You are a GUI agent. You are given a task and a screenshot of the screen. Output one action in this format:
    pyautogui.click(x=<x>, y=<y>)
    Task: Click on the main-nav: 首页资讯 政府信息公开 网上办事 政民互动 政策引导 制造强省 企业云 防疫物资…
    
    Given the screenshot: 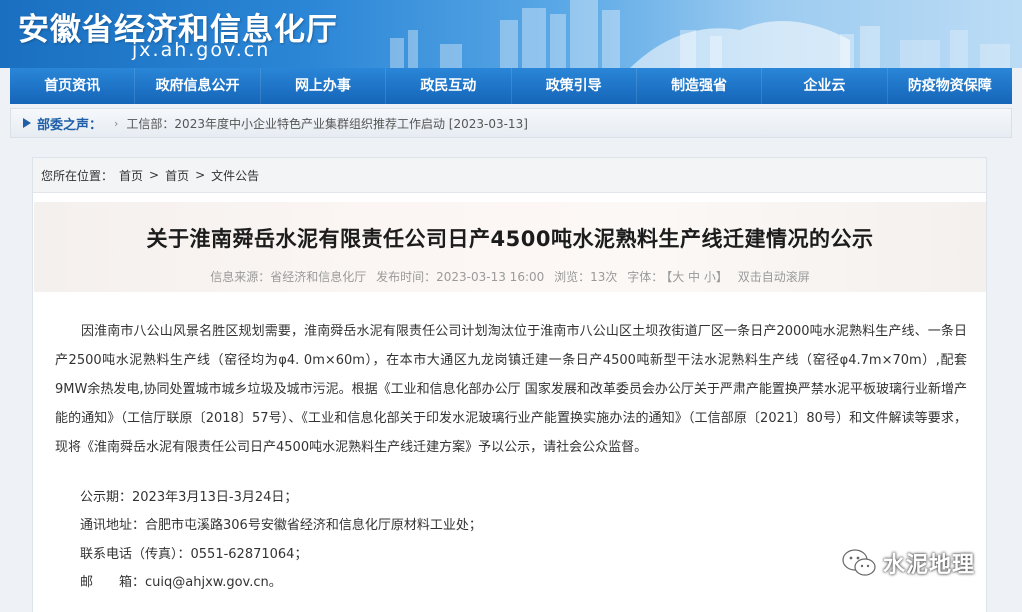 What is the action you would take?
    pyautogui.click(x=511, y=86)
    